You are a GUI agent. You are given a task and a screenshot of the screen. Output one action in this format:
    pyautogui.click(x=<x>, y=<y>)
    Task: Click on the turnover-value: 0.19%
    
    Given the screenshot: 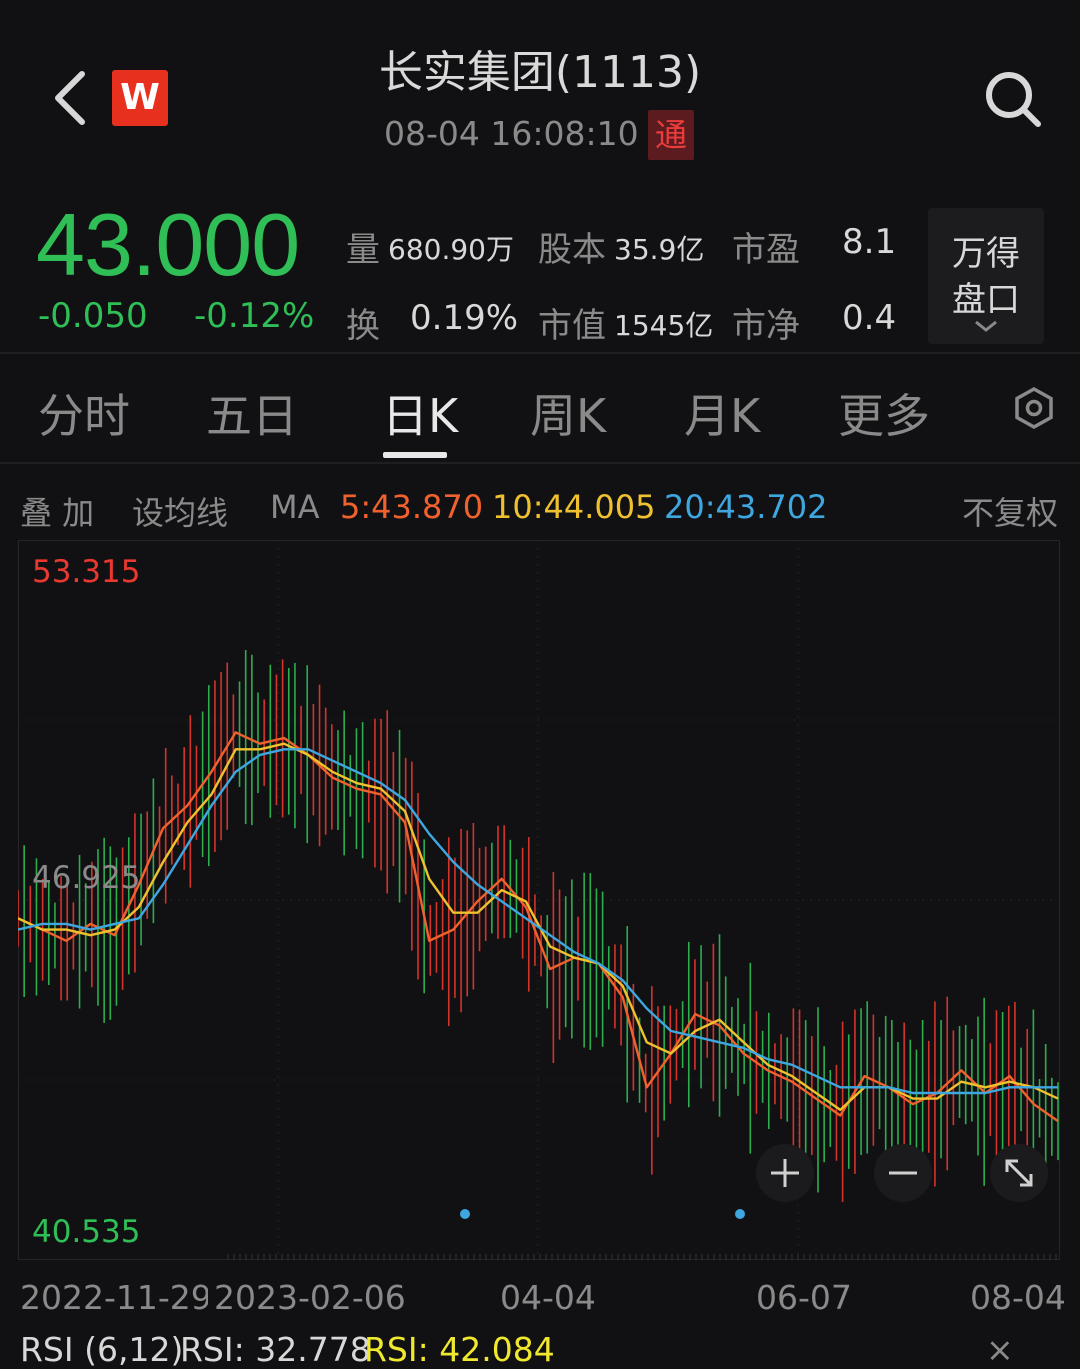 What is the action you would take?
    pyautogui.click(x=464, y=318)
    